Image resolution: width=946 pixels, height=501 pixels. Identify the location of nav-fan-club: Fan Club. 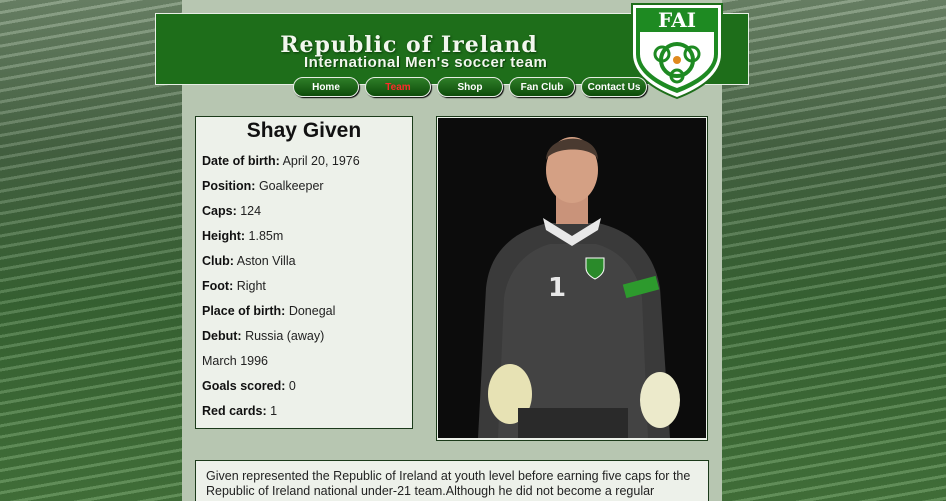
(542, 87).